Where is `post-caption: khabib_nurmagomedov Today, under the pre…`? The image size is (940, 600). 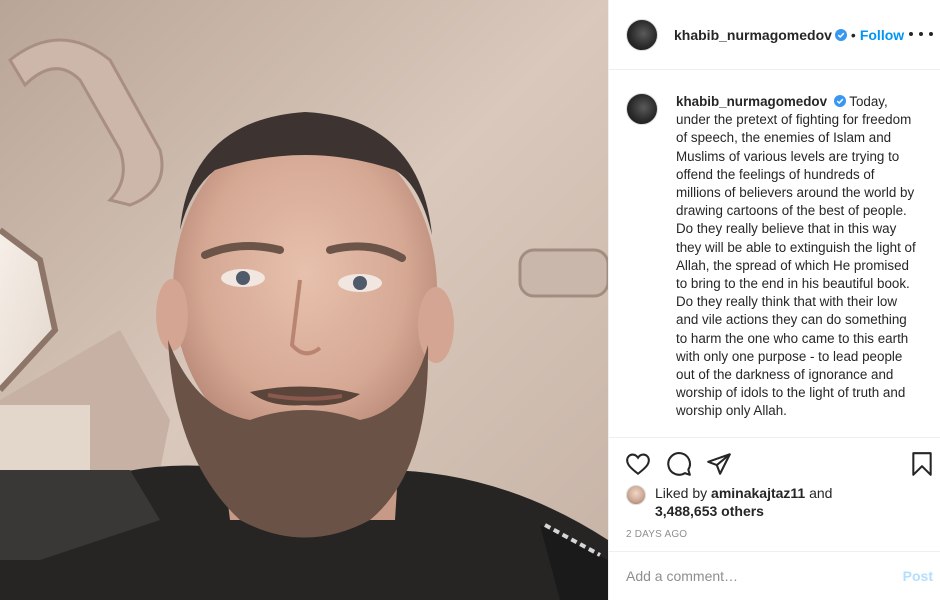
post-caption: khabib_nurmagomedov Today, under the pre… is located at coordinates (798, 265).